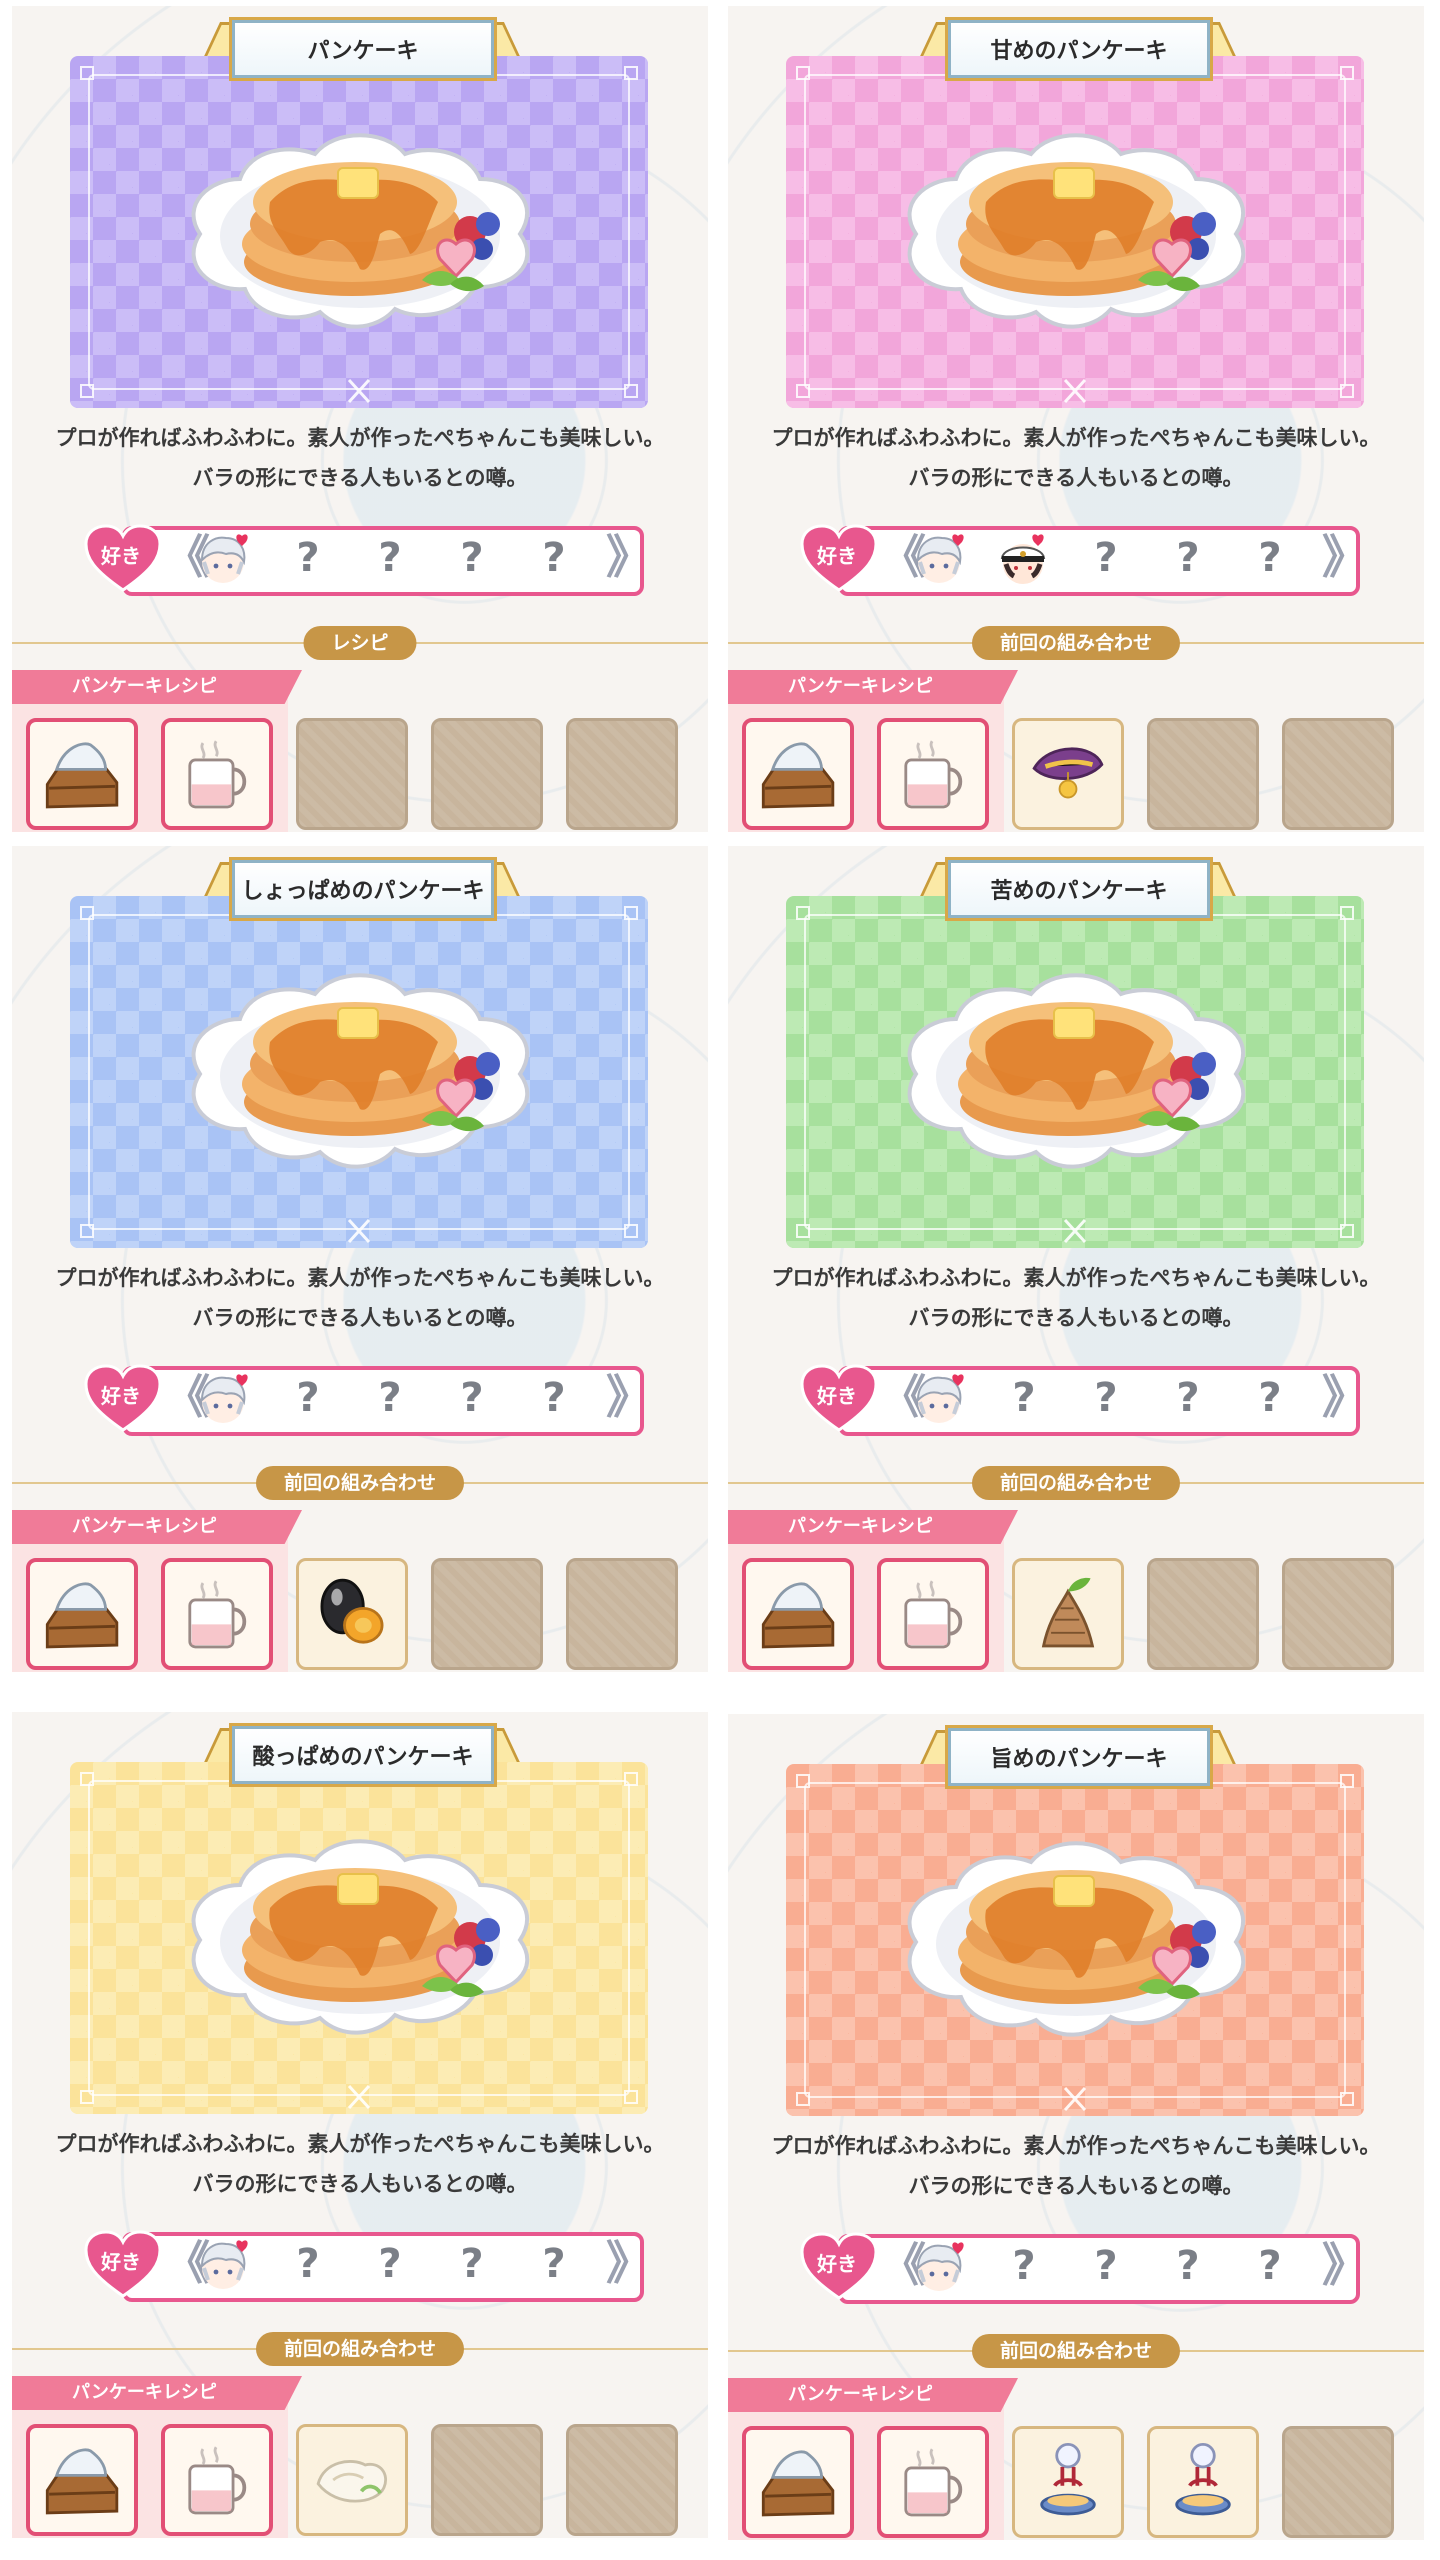 Image resolution: width=1440 pixels, height=2560 pixels. I want to click on section-header: レシピ, so click(360, 643).